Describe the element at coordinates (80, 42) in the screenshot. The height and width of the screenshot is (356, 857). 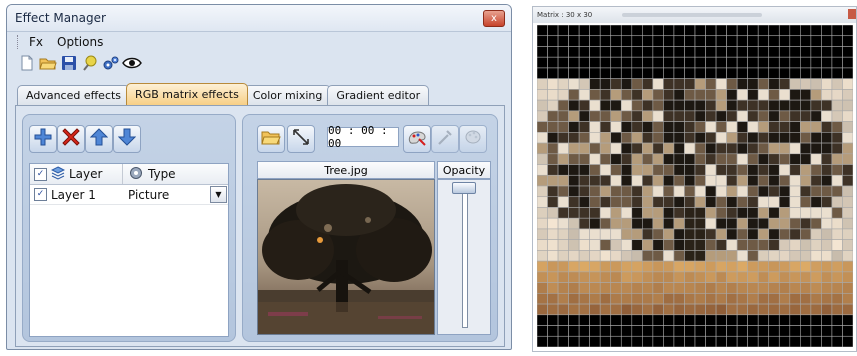
I see `menu-options: Options` at that location.